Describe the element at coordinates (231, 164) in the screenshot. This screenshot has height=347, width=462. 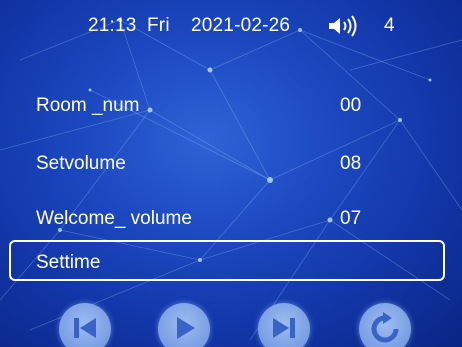
I see `menu-item-setvolume: Setvolume 08` at that location.